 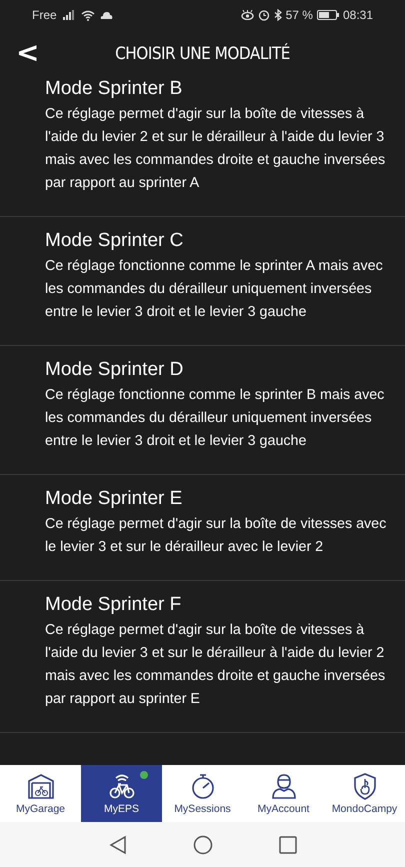 What do you see at coordinates (40, 786) in the screenshot?
I see `garage-icon` at bounding box center [40, 786].